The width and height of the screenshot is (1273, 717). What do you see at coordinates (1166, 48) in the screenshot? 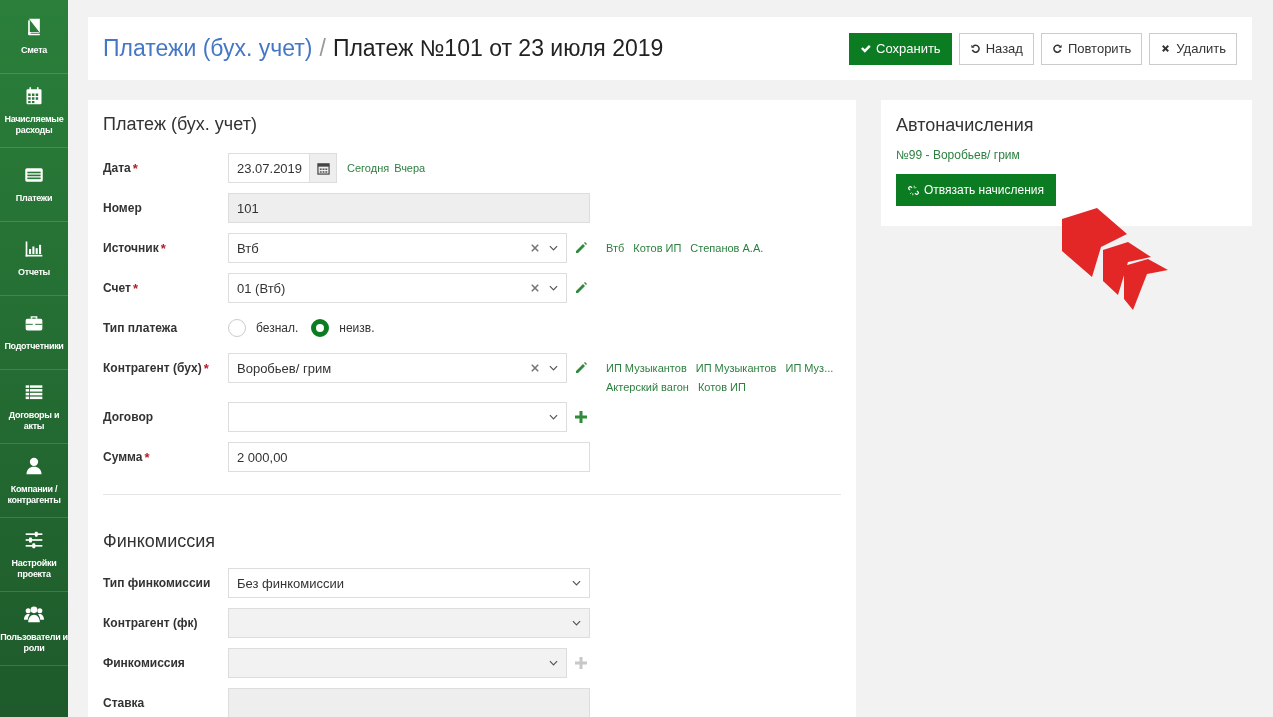
I see `close-icon` at bounding box center [1166, 48].